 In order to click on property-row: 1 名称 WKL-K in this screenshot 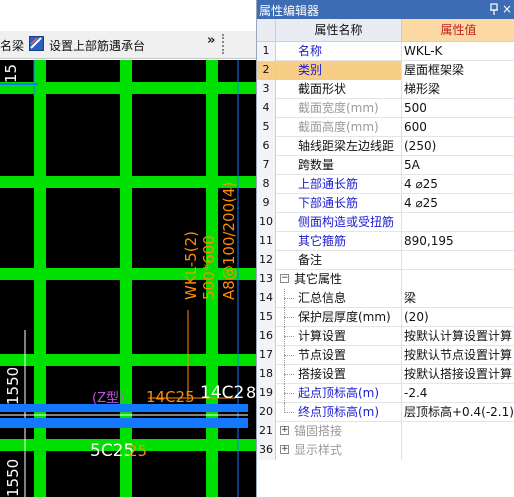, I will do `click(385, 51)`.